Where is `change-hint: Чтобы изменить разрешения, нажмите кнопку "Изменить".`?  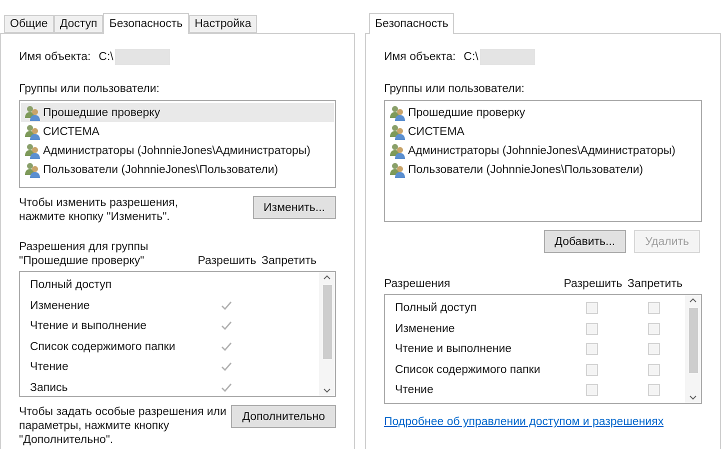
change-hint: Чтобы изменить разрешения, нажмите кнопку "Изменить". is located at coordinates (98, 210).